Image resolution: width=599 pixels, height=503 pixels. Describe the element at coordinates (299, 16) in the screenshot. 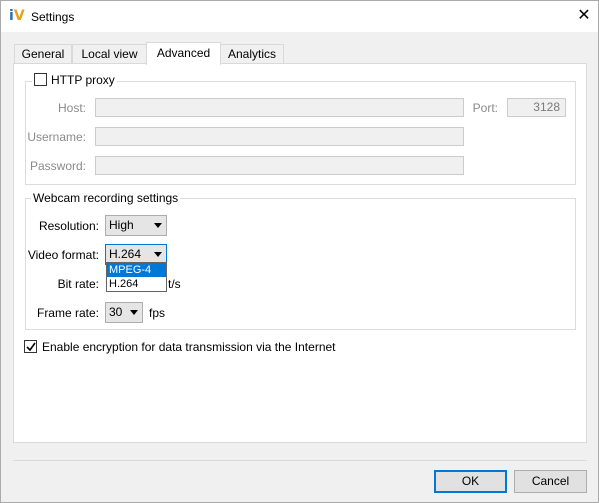

I see `title-bar: iV Settings ✕` at that location.